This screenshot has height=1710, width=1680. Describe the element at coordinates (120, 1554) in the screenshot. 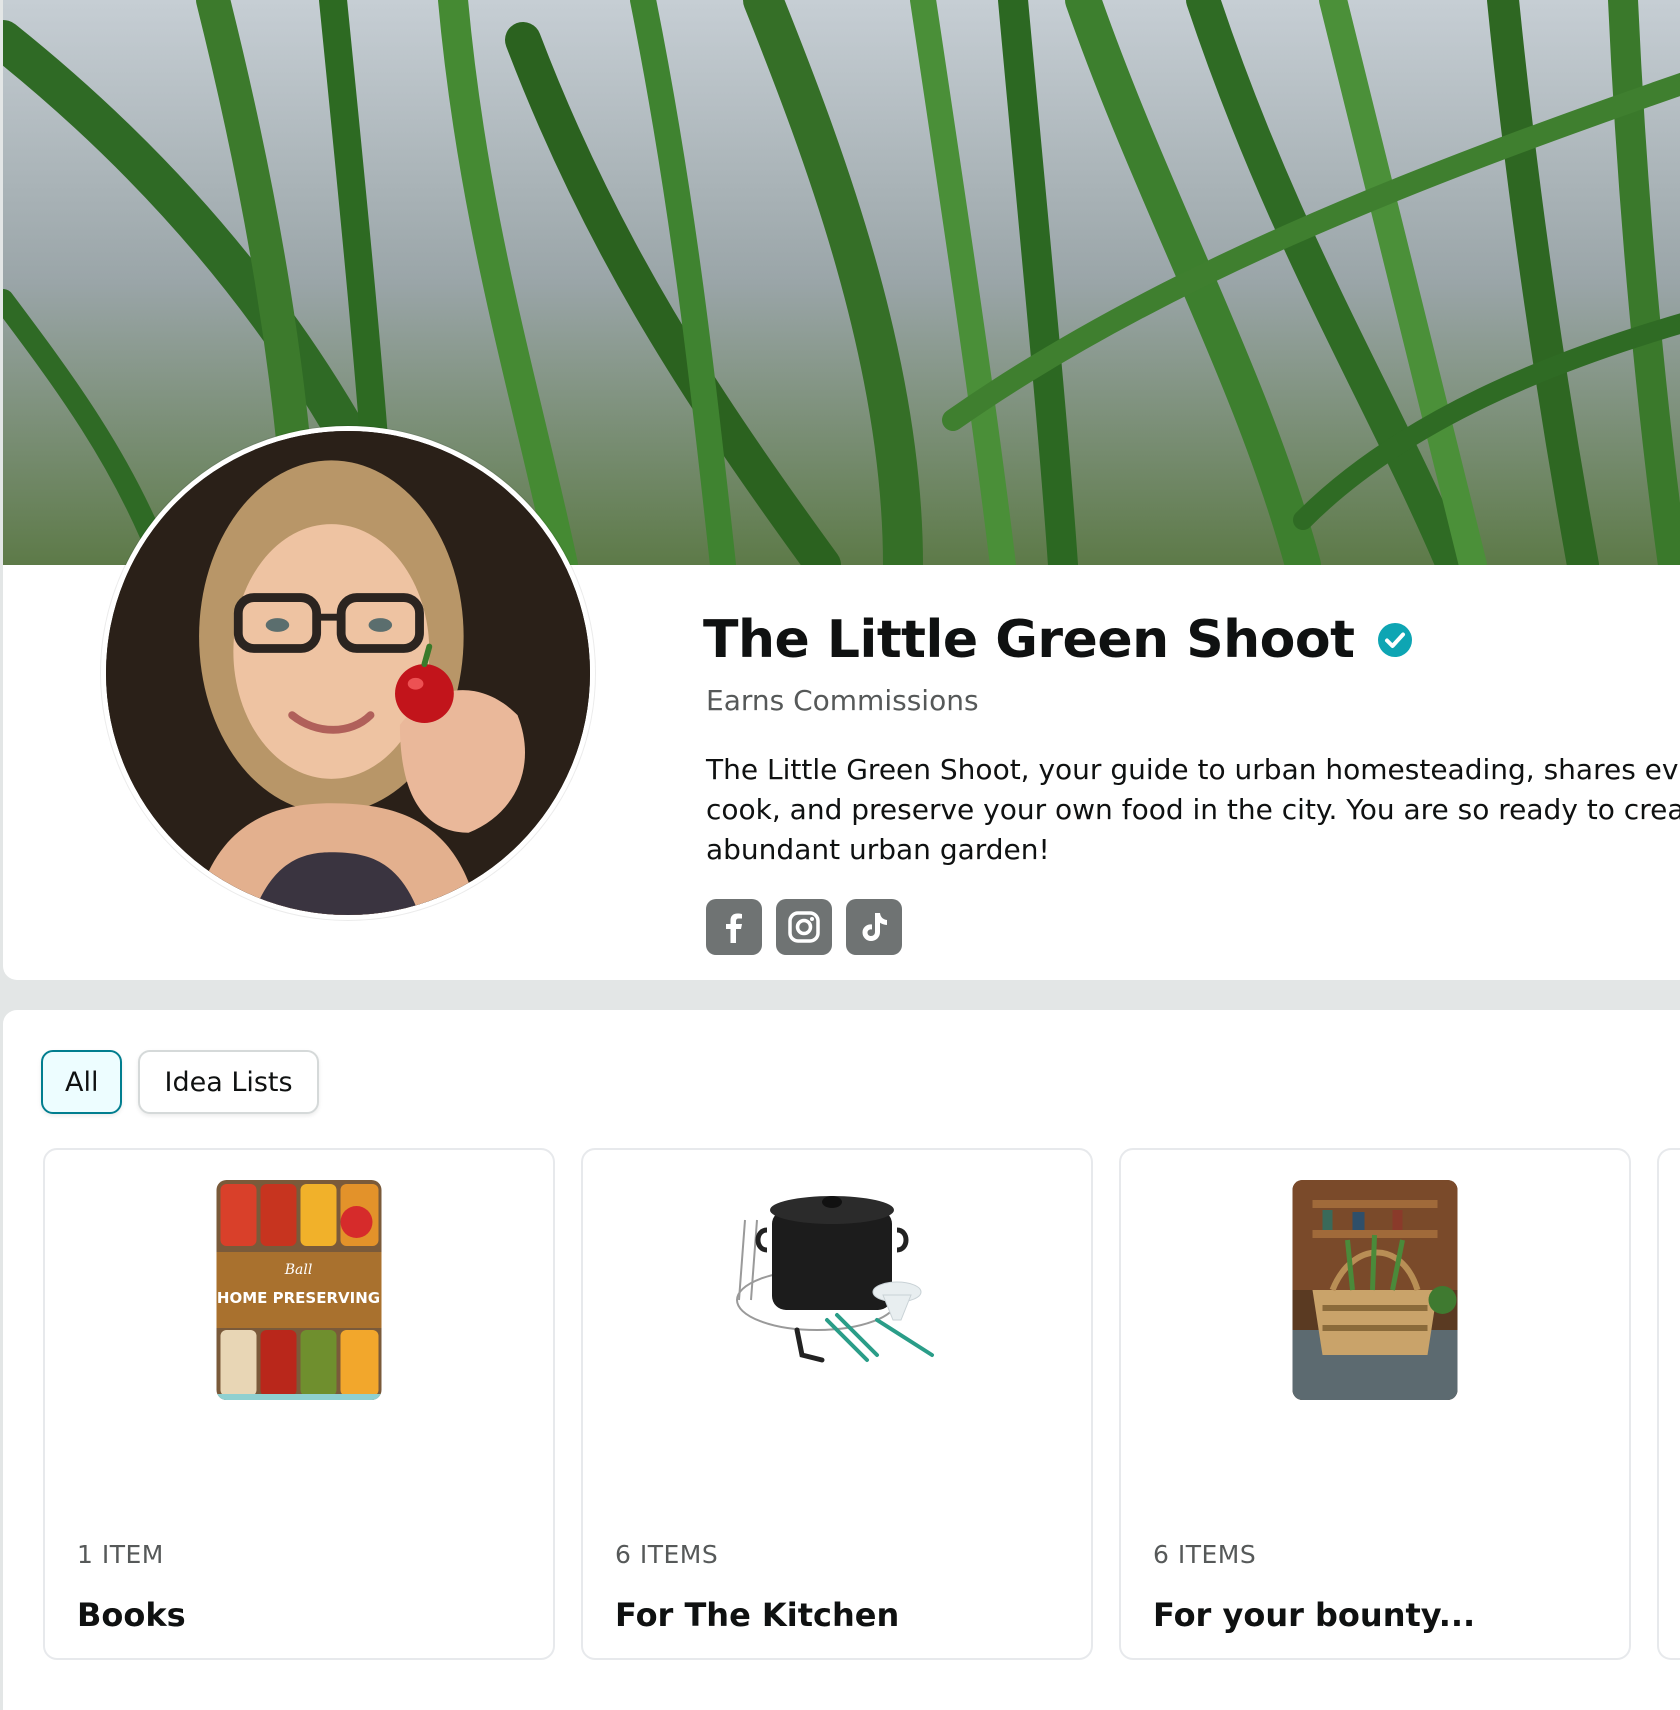

I see `list-item-count: 1 ITEM` at that location.